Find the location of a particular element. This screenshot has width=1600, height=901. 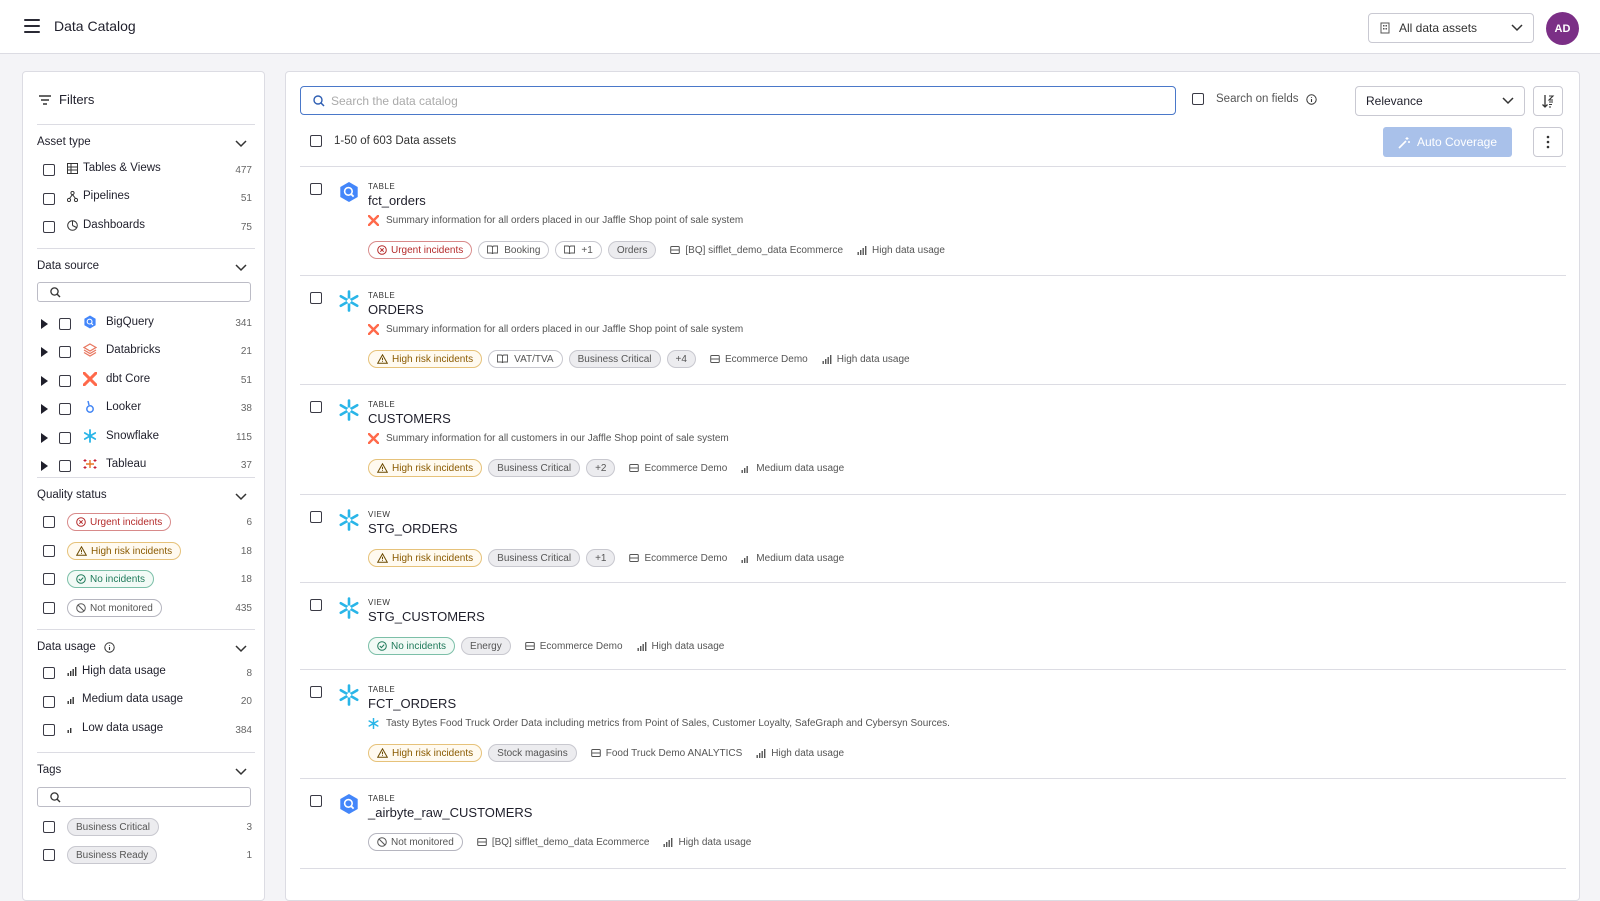

tag-badge: Energy is located at coordinates (486, 646).